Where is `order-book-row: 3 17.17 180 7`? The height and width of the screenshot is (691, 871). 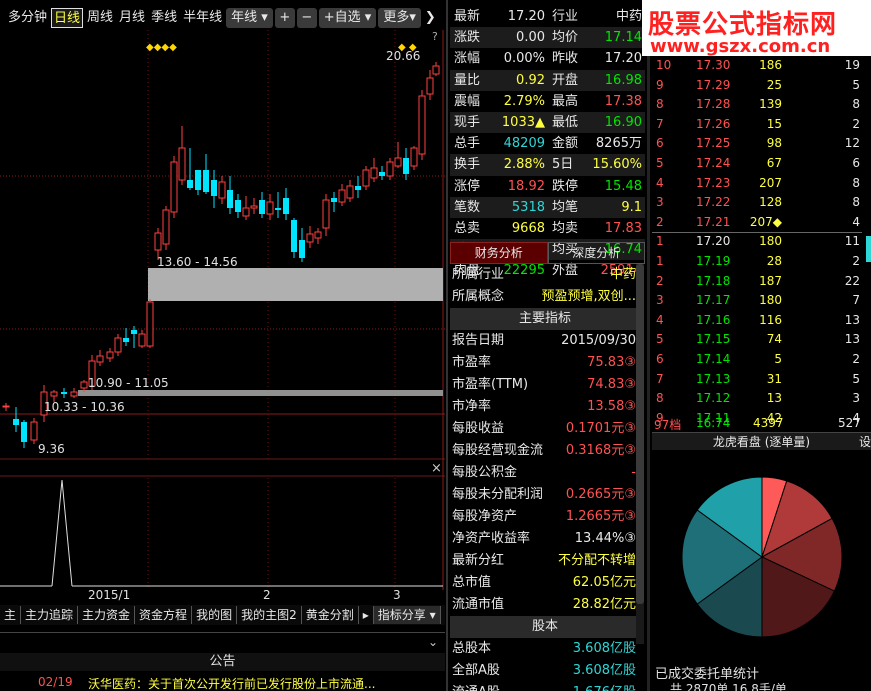 order-book-row: 3 17.17 180 7 is located at coordinates (757, 301).